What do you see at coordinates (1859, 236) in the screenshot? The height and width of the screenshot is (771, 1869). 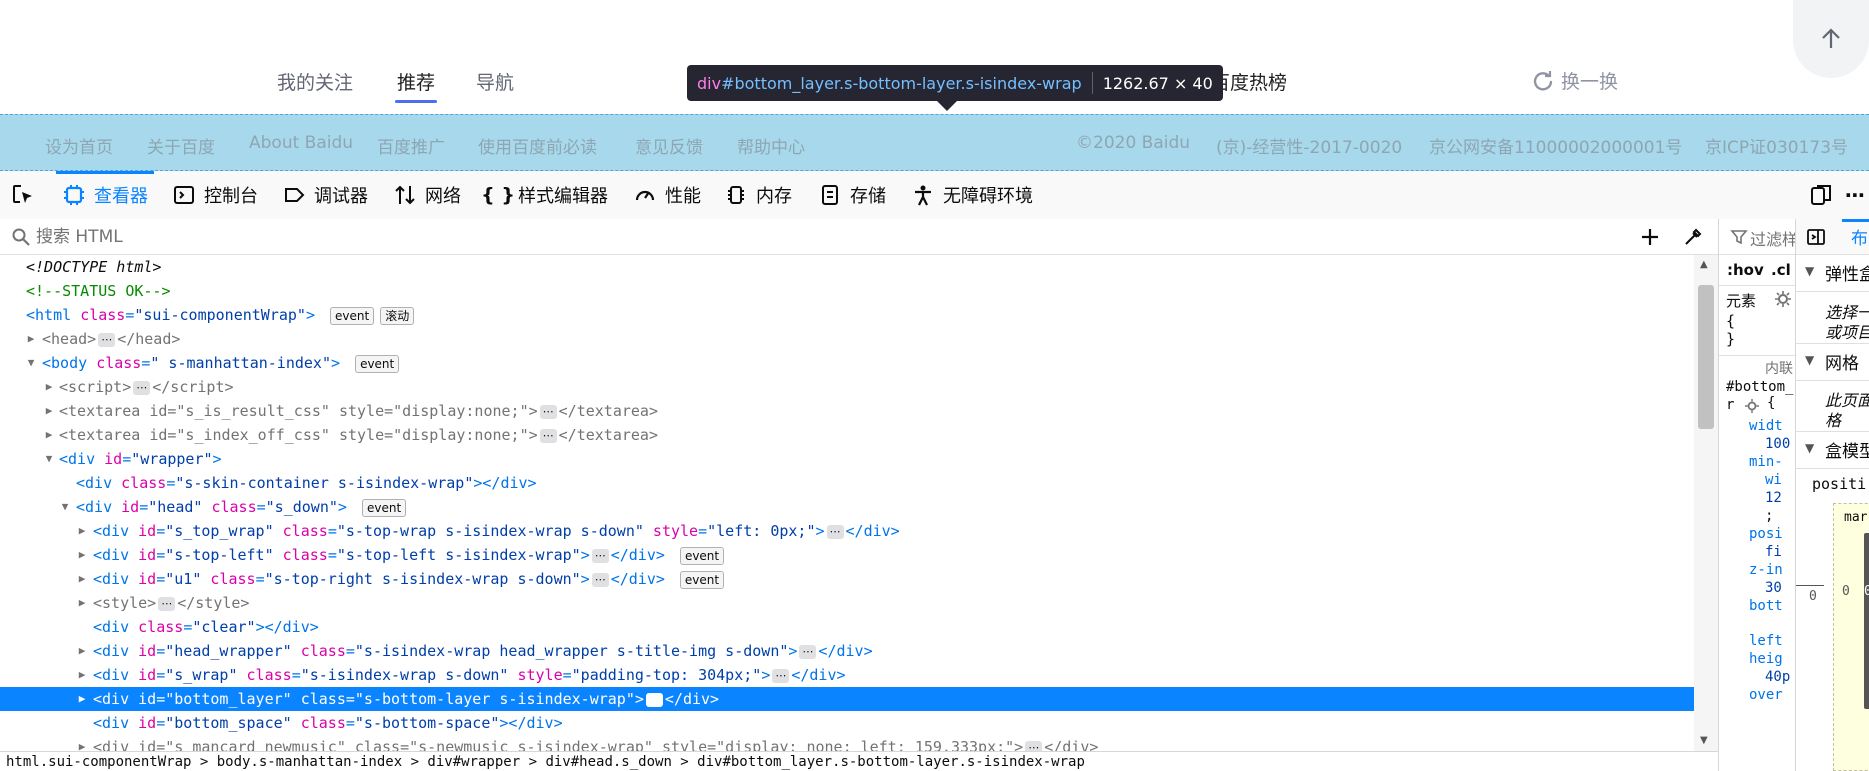 I see `tab-layout: 布` at bounding box center [1859, 236].